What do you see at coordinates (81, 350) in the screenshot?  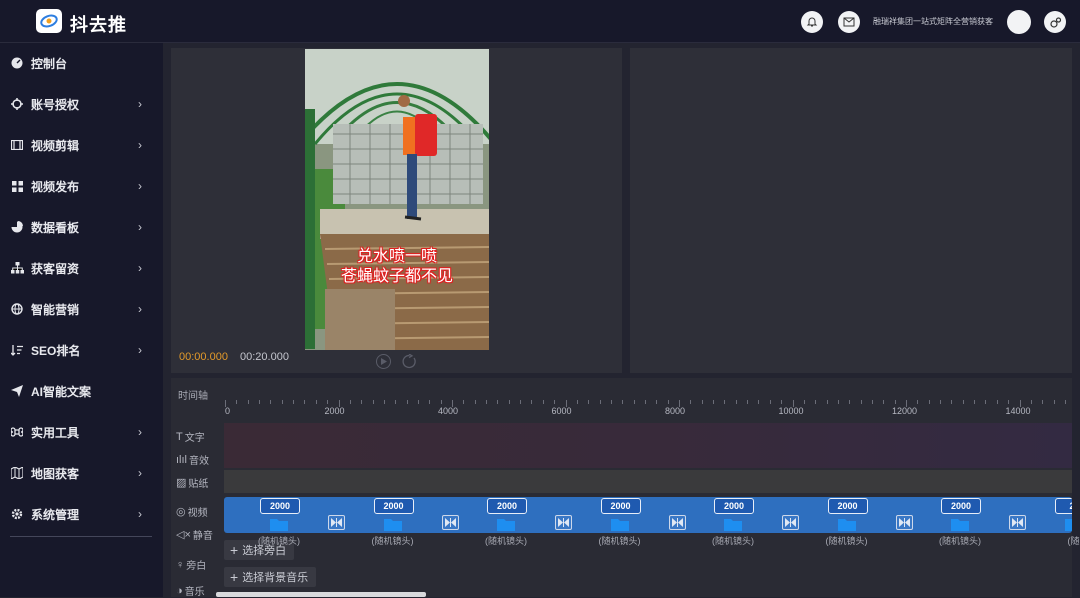 I see `sidebar-item-seo-ranking: SEO排名 ›` at bounding box center [81, 350].